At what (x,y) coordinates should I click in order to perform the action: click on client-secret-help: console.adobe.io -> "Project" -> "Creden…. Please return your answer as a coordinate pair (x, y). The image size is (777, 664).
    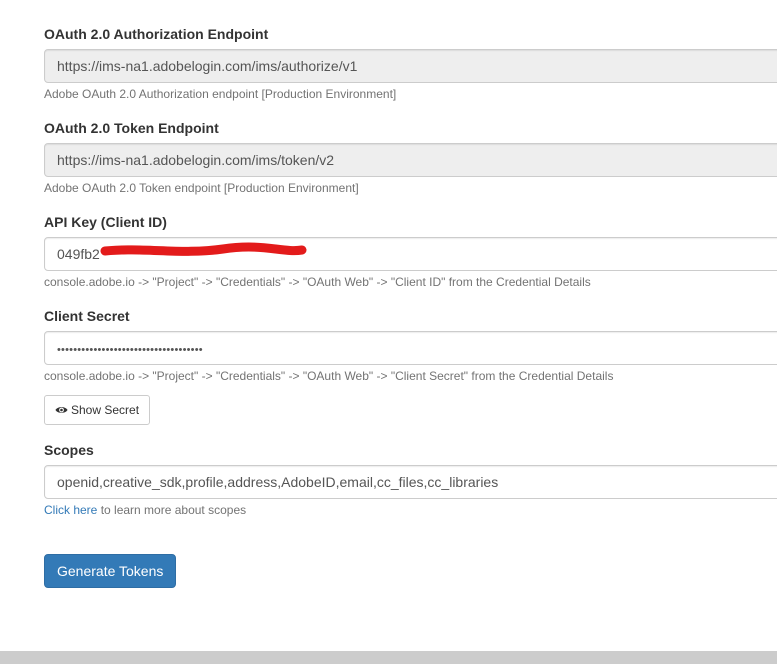
    Looking at the image, I should click on (329, 376).